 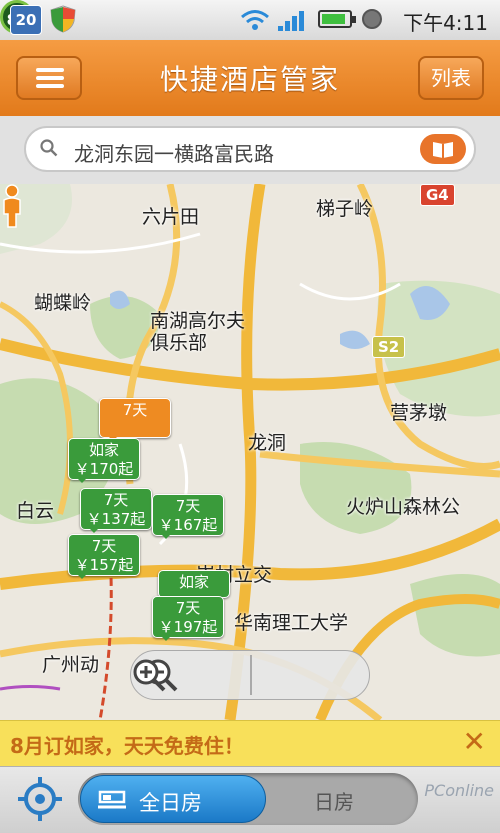 What do you see at coordinates (26, 20) in the screenshot?
I see `notification-badge: 20` at bounding box center [26, 20].